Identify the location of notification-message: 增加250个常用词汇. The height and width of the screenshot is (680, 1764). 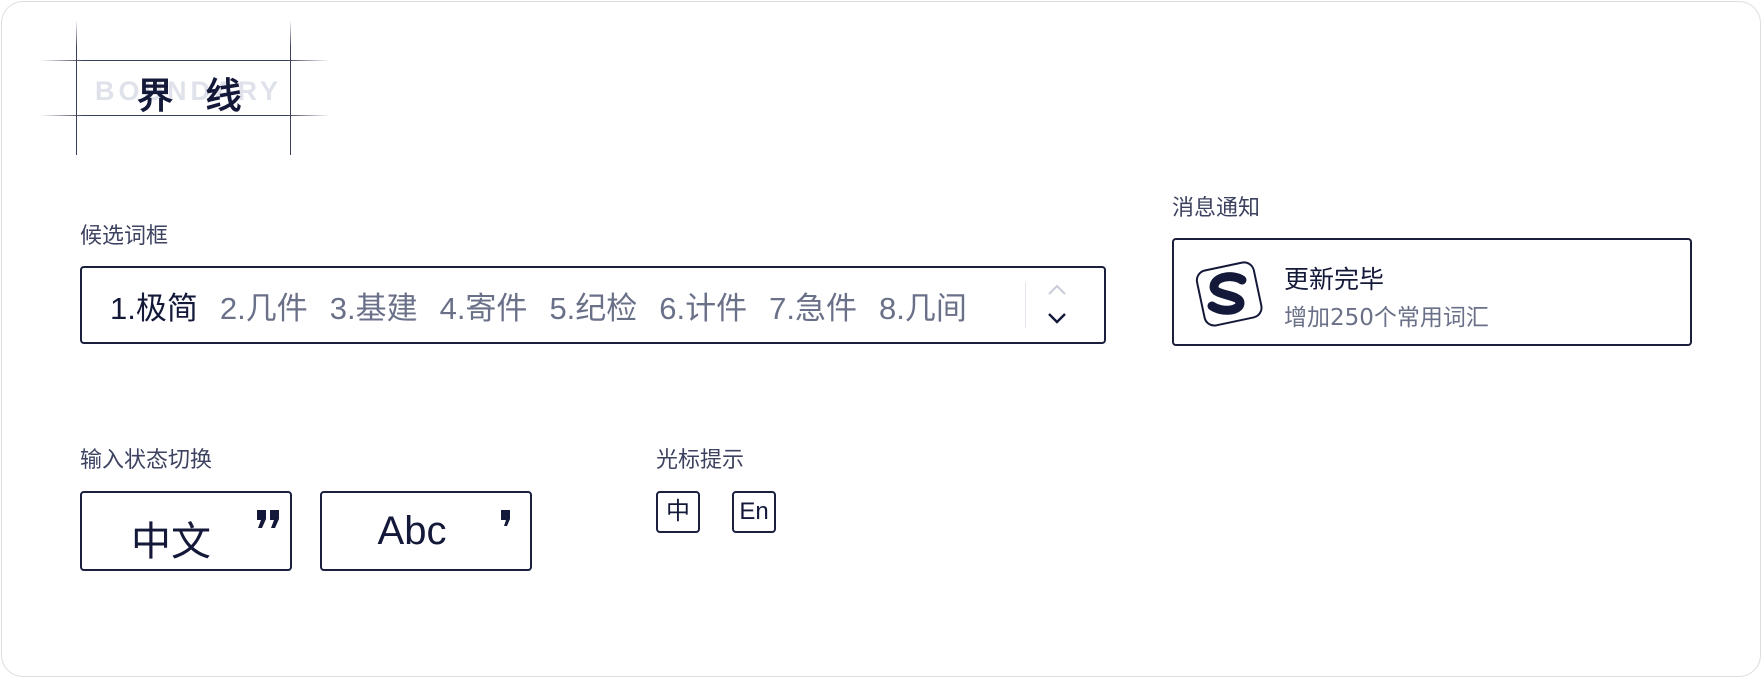
(1386, 318).